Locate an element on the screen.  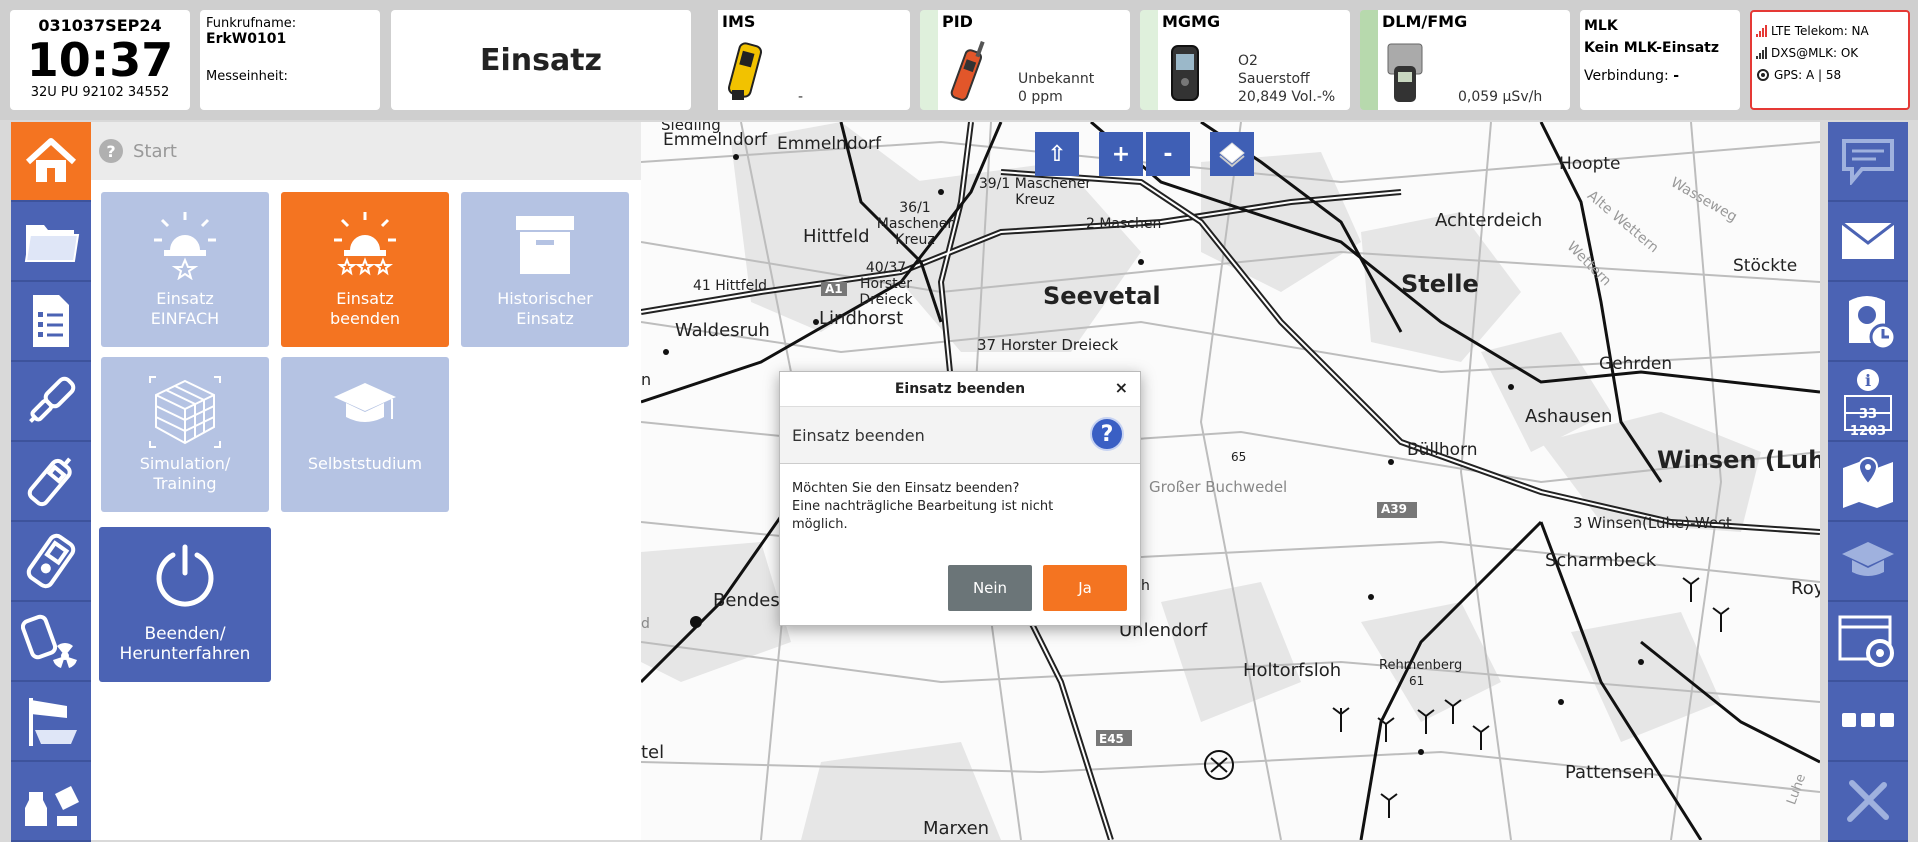
meter-icon is located at coordinates (51, 561).